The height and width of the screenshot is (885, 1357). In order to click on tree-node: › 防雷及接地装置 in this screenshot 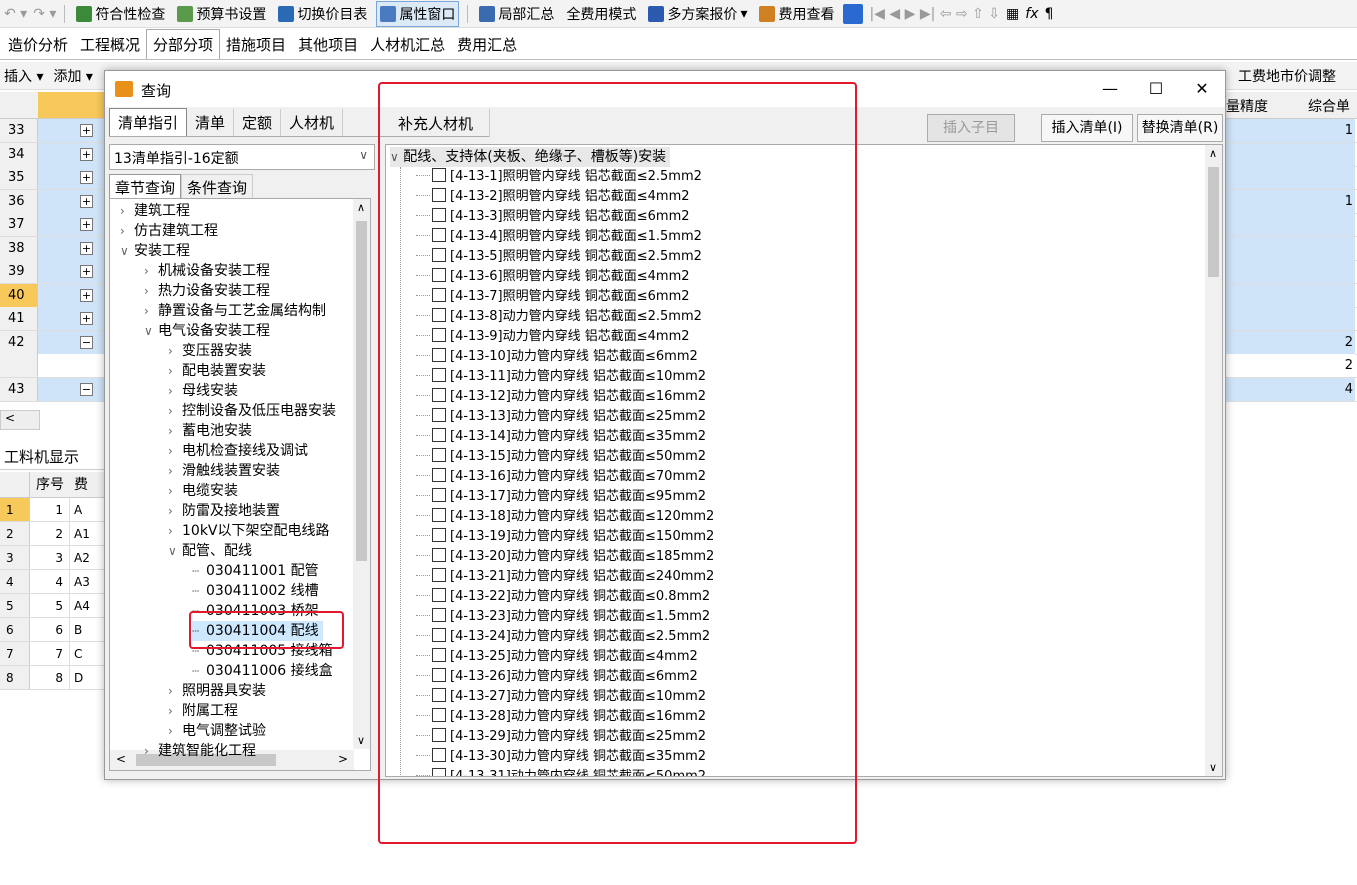, I will do `click(224, 511)`.